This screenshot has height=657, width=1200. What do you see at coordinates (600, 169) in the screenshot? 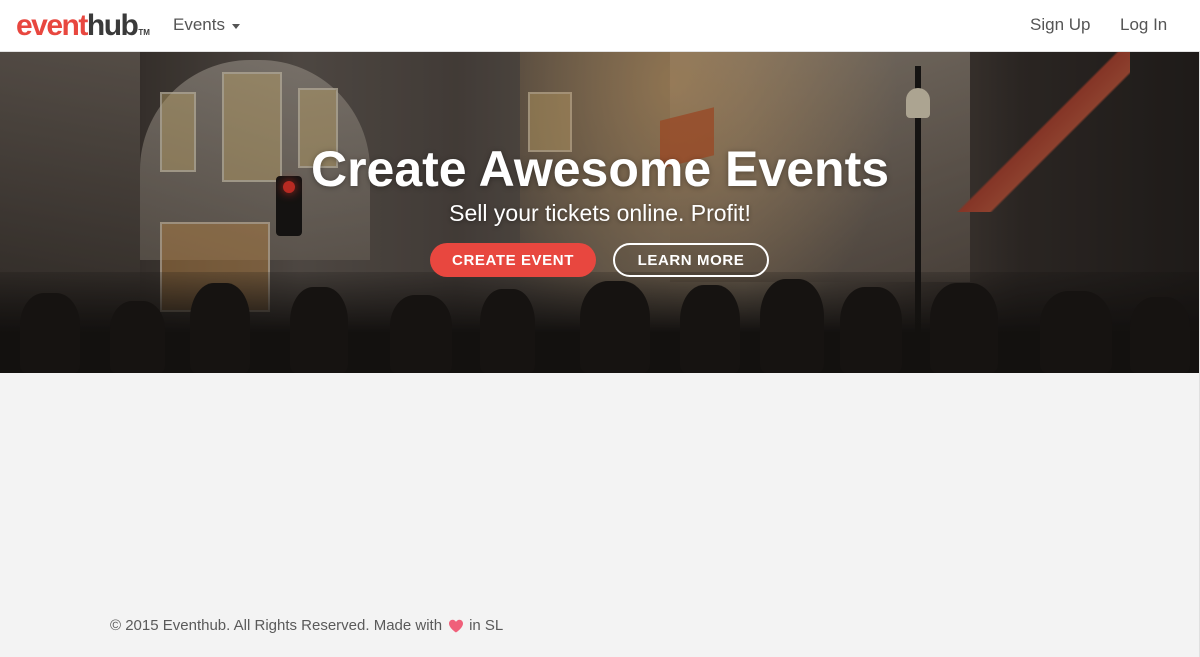
I see `hero-title: Create Awesome Events` at bounding box center [600, 169].